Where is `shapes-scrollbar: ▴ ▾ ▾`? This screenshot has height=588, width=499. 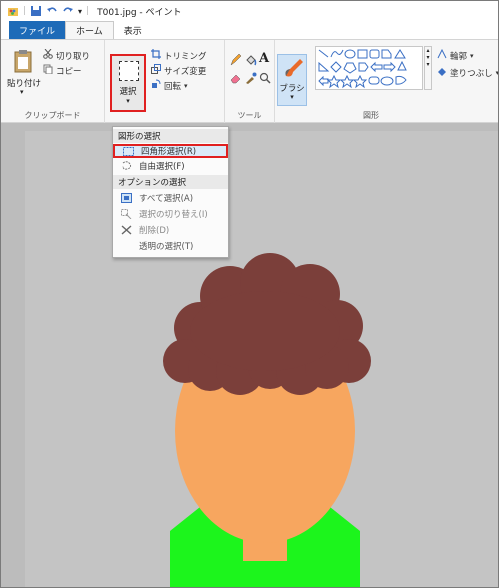 shapes-scrollbar: ▴ ▾ ▾ is located at coordinates (428, 68).